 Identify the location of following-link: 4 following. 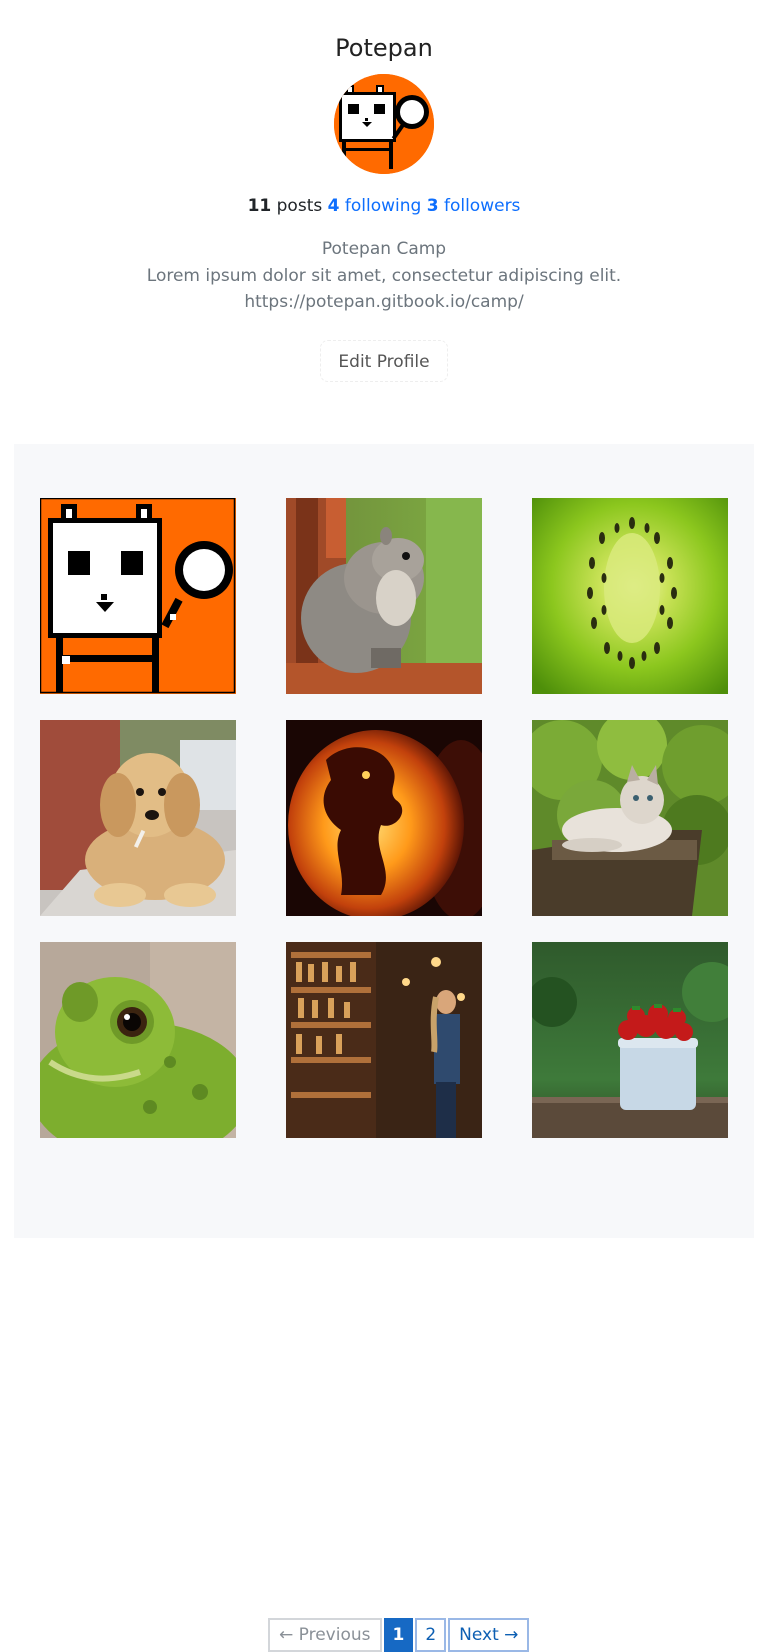
(375, 206).